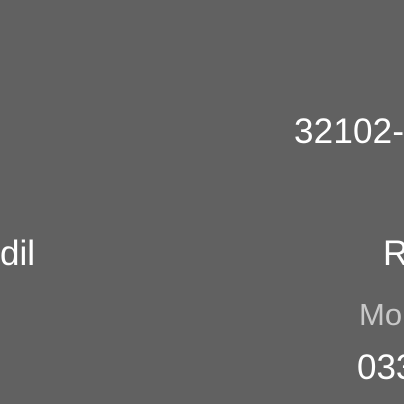  Describe the element at coordinates (349, 131) in the screenshot. I see `top-value-text: 32102-` at that location.